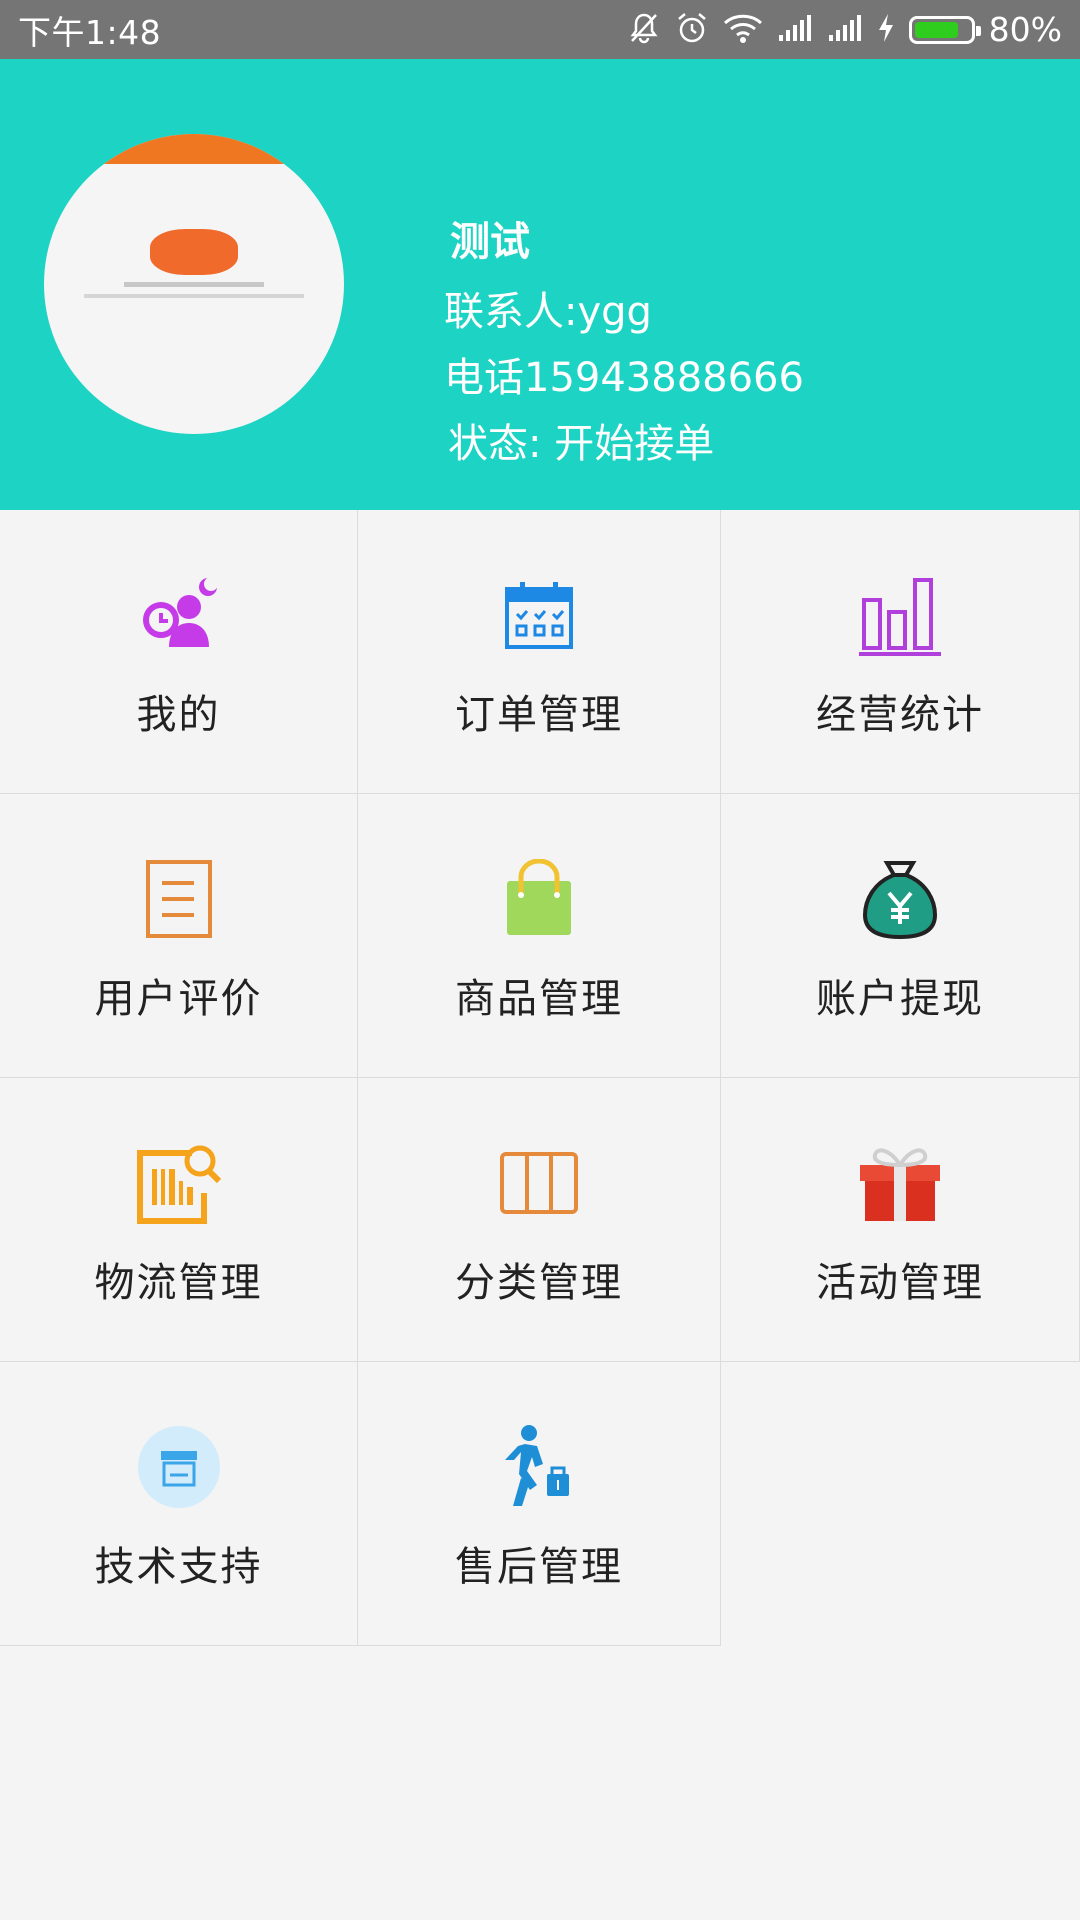 The image size is (1080, 1920). What do you see at coordinates (179, 1183) in the screenshot?
I see `barcode-search-icon` at bounding box center [179, 1183].